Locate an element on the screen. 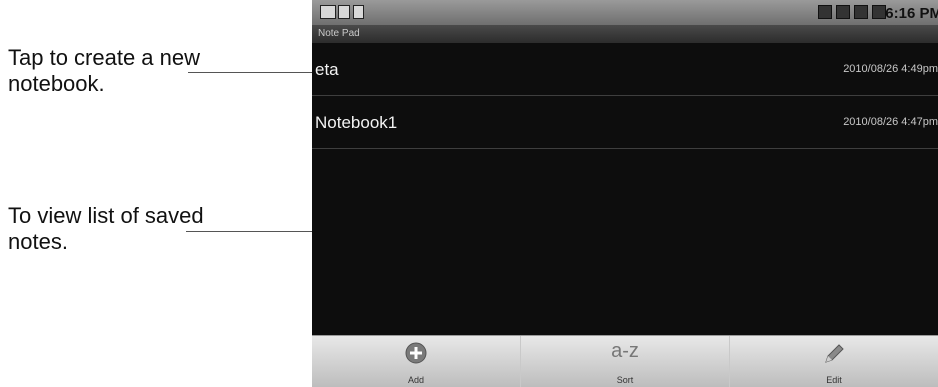 The image size is (938, 387). edit-label: Edit is located at coordinates (834, 380).